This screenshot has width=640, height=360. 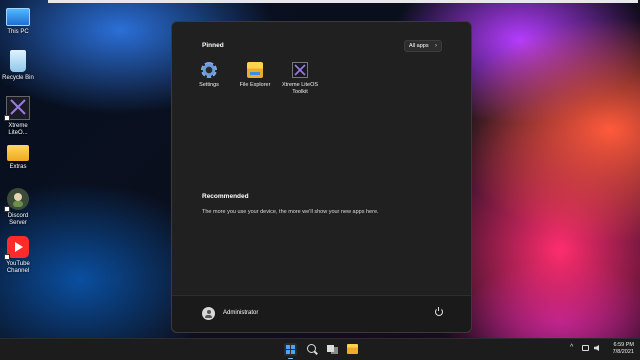 I want to click on desktop-icon-label: This PC, so click(x=18, y=32).